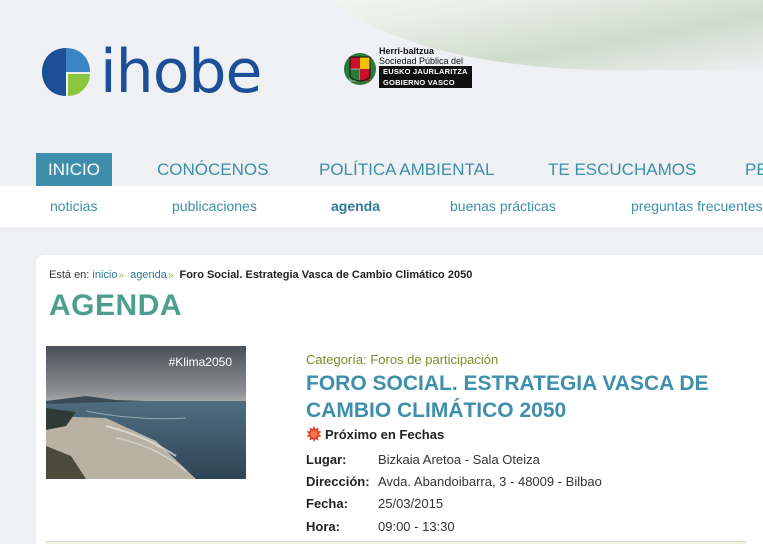 This screenshot has width=763, height=544. I want to click on detail-value: Bizkaia Aretoa - Sala Oteiza, so click(459, 459).